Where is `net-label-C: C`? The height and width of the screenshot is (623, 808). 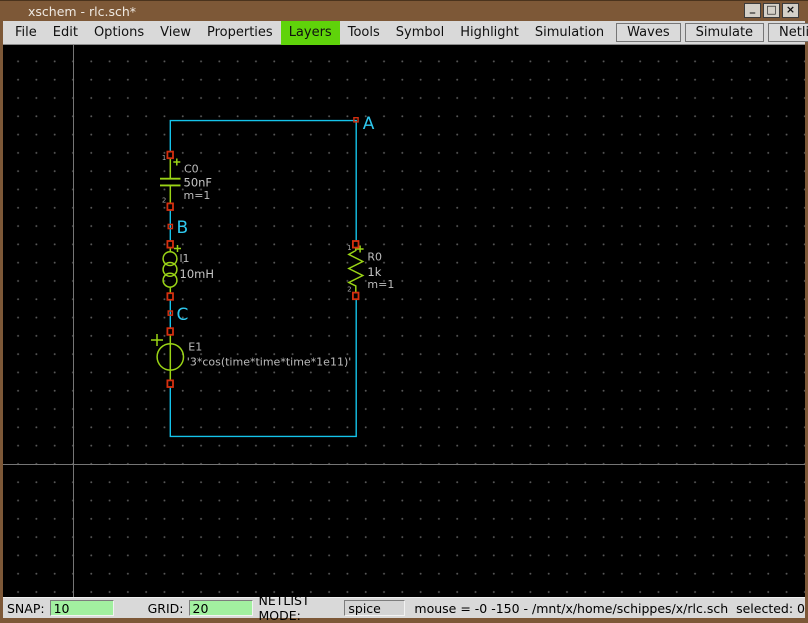
net-label-C: C is located at coordinates (183, 315).